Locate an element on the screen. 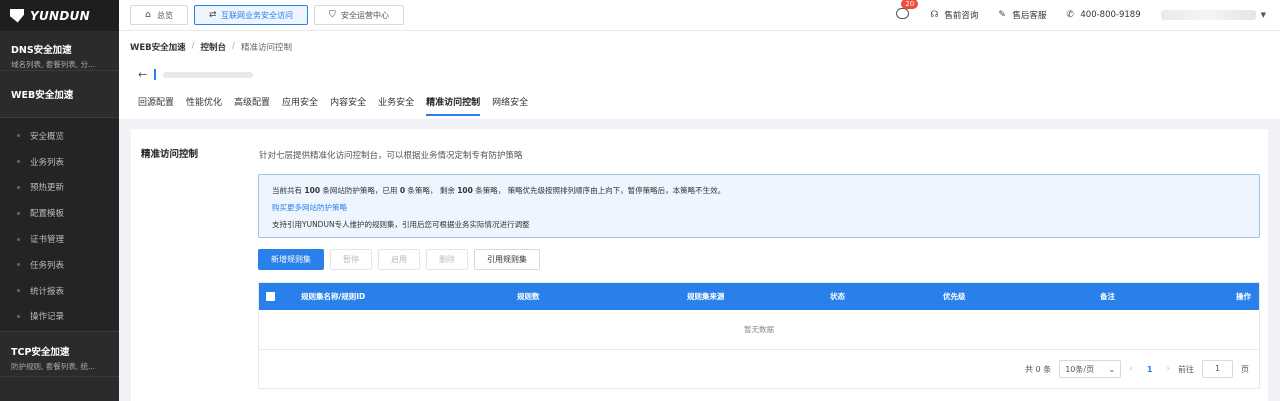 The image size is (1280, 401). notice-text: 条策略， 策略优先级按照排列顺序由上向下，暂停策略后，本策略不生效。 is located at coordinates (599, 190).